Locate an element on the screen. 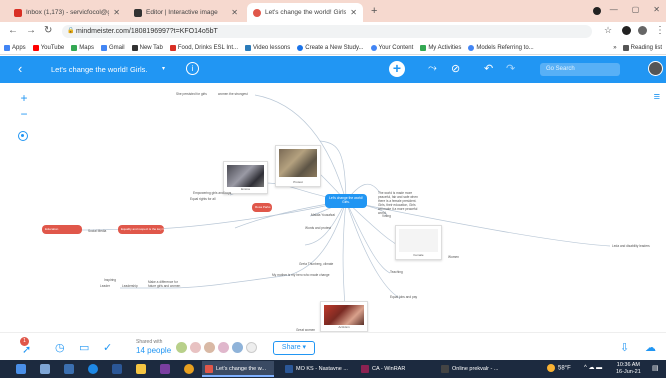 This screenshot has width=666, height=378. topic-node: My mother is my hero who made change is located at coordinates (301, 275).